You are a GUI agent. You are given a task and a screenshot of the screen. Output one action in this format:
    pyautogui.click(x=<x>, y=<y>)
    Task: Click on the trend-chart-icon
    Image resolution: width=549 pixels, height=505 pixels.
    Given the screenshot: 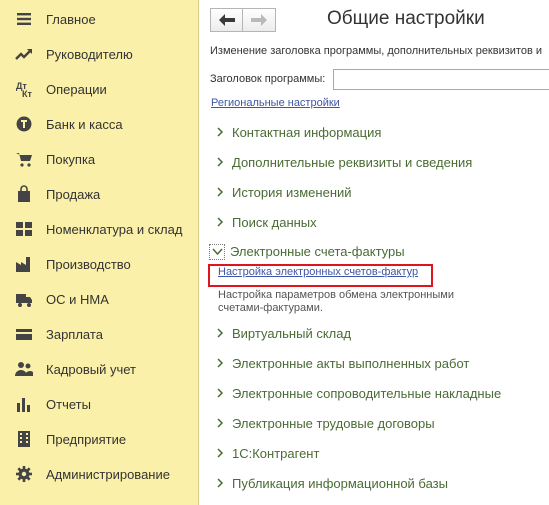 What is the action you would take?
    pyautogui.click(x=24, y=54)
    